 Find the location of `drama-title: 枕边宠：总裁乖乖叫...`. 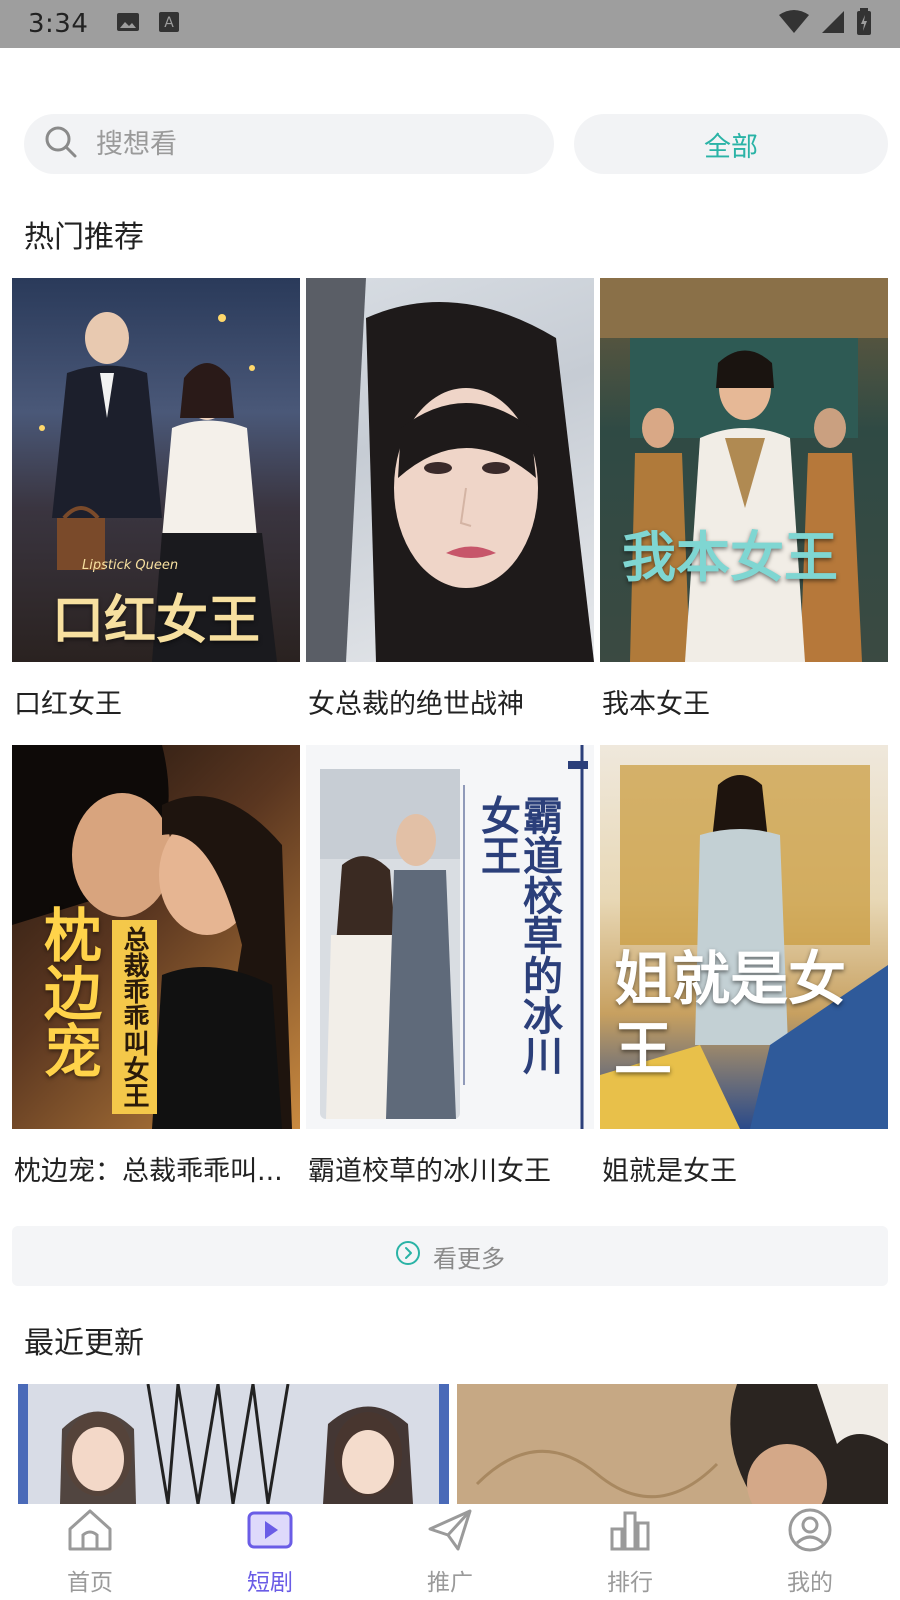

drama-title: 枕边宠：总裁乖乖叫... is located at coordinates (156, 1168).